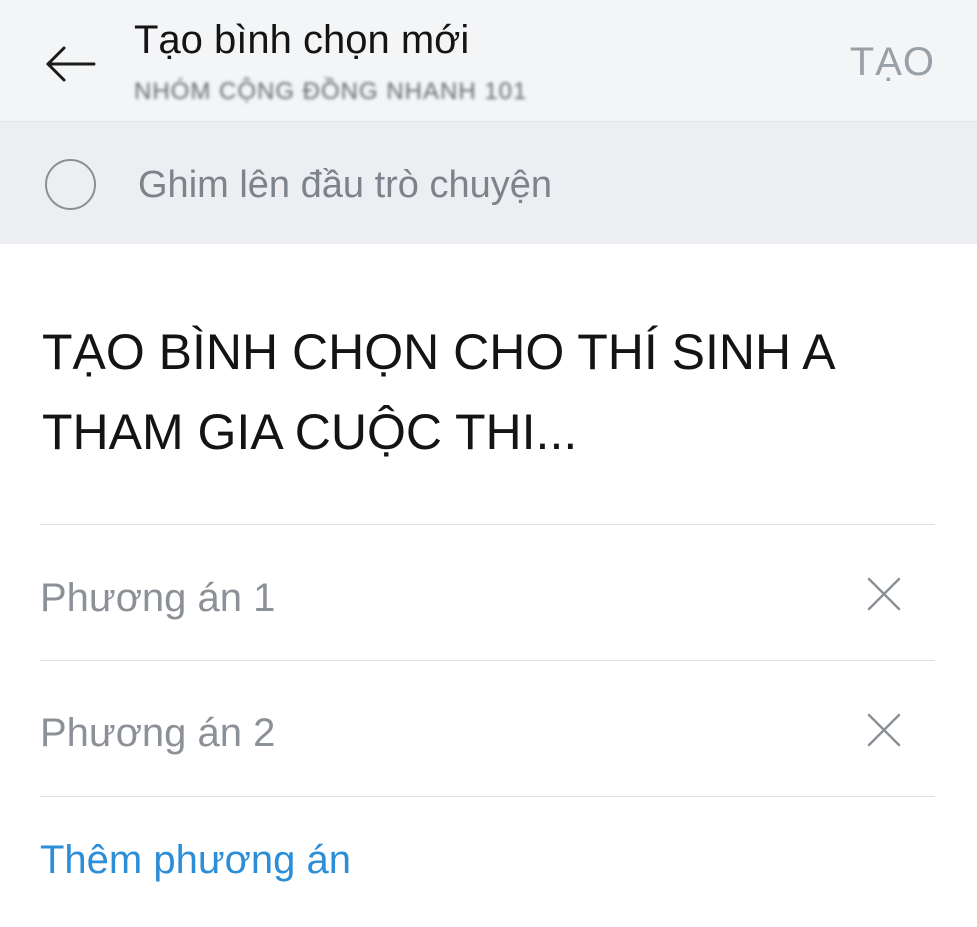 The image size is (977, 927). Describe the element at coordinates (195, 860) in the screenshot. I see `add-option-button: Thêm phương án` at that location.